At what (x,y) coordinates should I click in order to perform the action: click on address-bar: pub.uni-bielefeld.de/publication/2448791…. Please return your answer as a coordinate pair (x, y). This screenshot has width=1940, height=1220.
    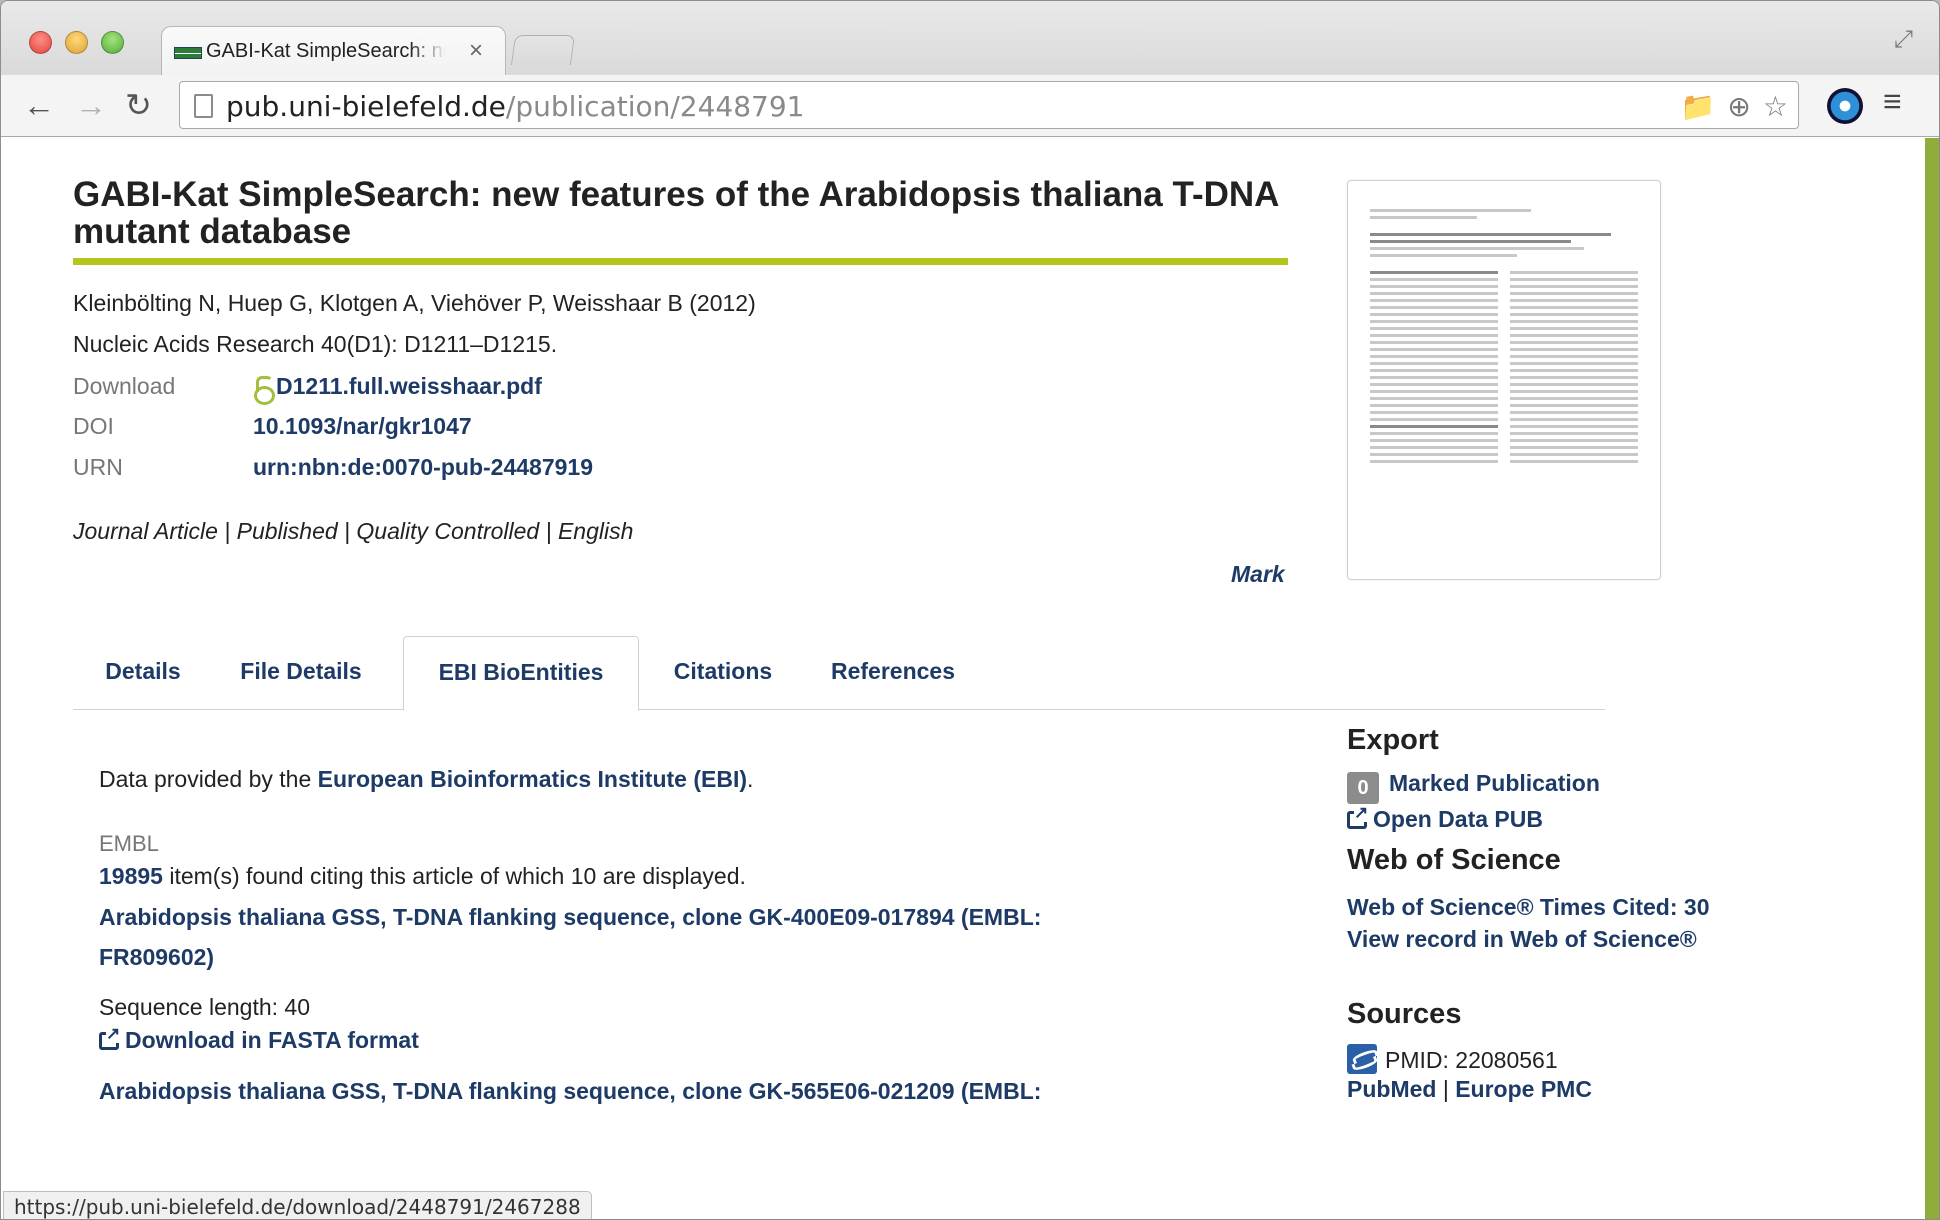
    Looking at the image, I should click on (989, 105).